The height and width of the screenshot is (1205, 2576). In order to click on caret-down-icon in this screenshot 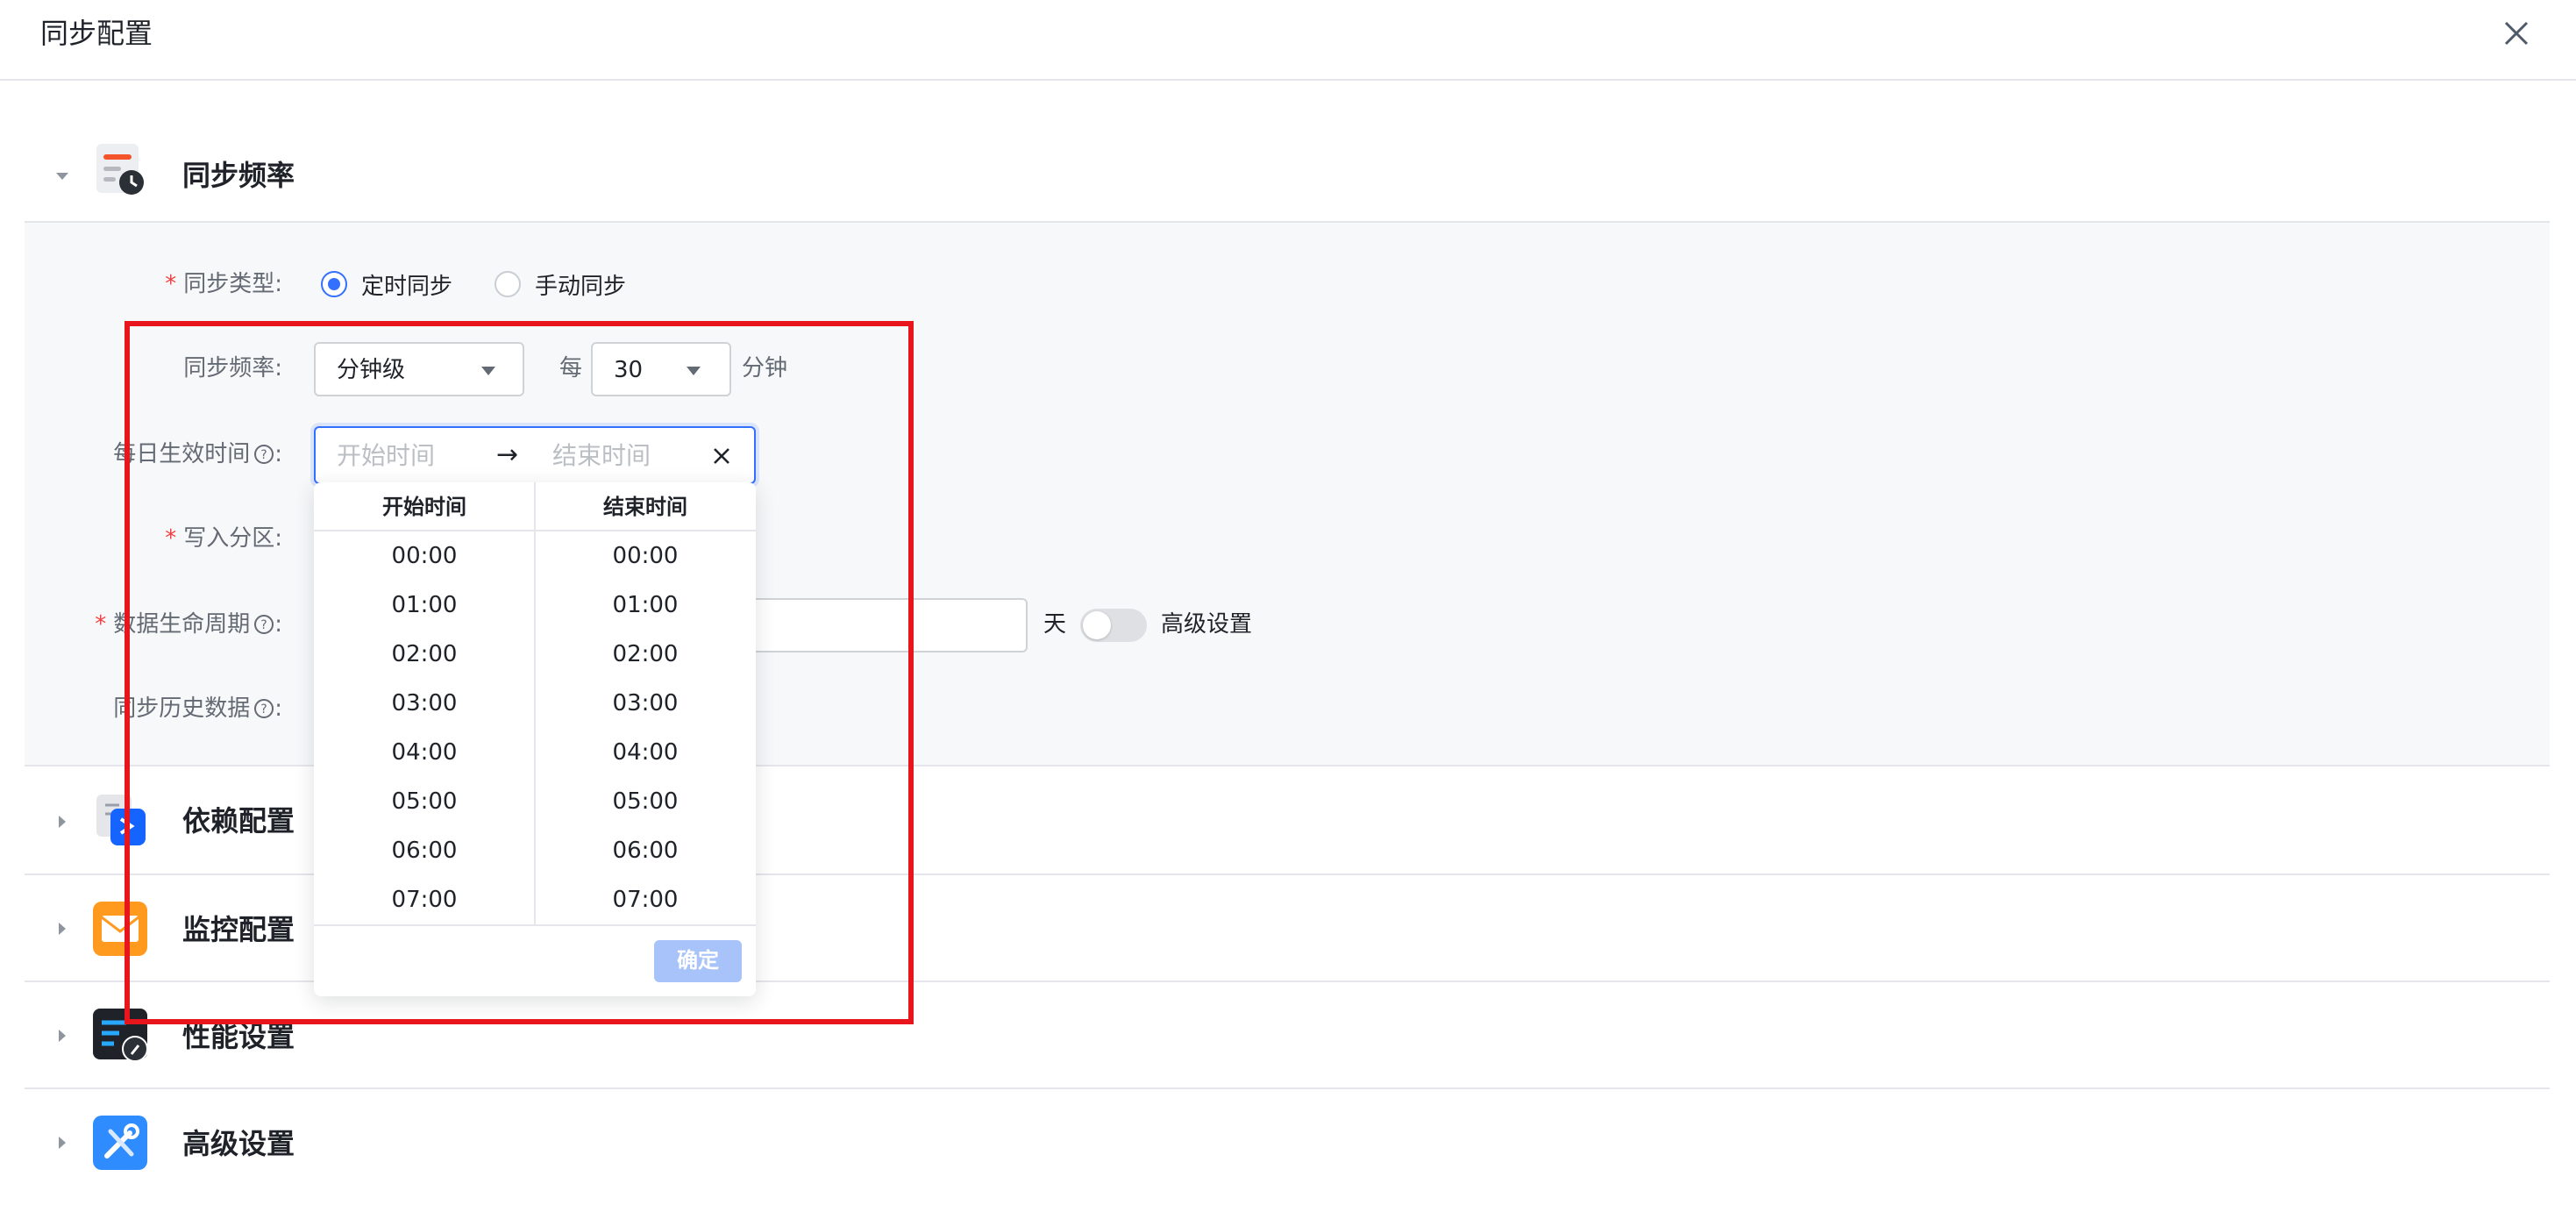, I will do `click(62, 176)`.